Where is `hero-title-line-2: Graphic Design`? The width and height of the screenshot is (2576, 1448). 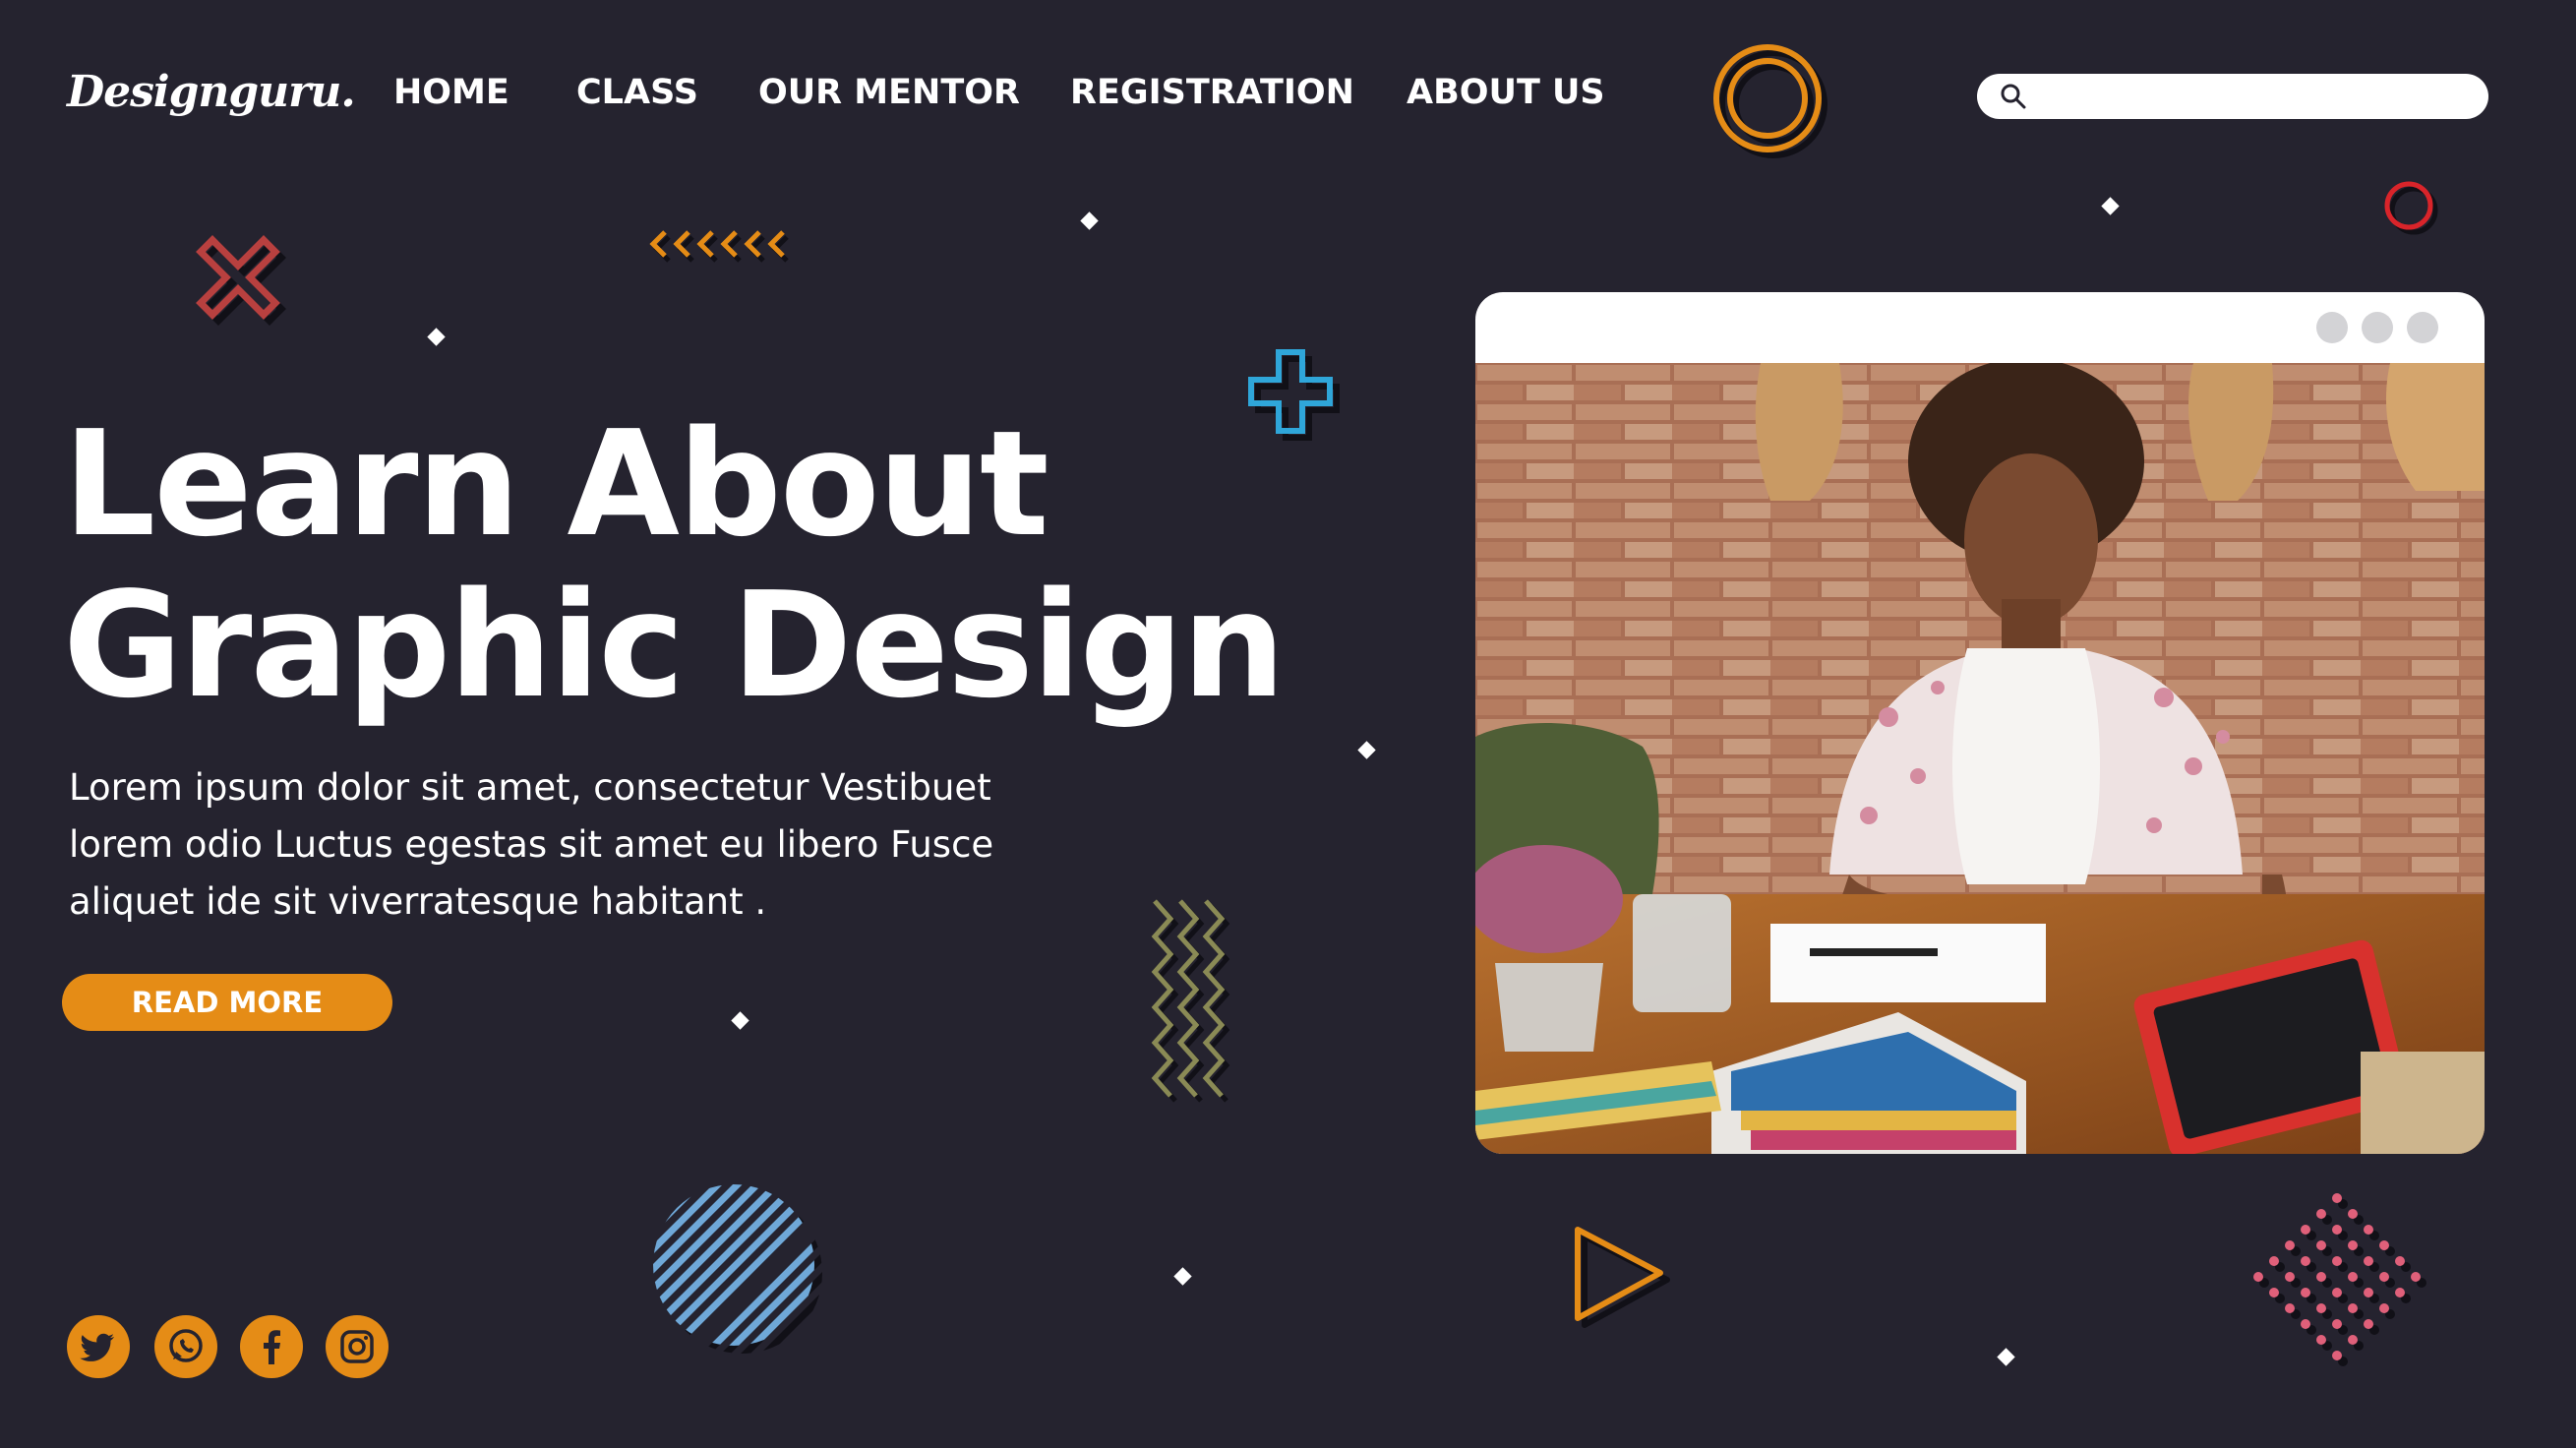
hero-title-line-2: Graphic Design is located at coordinates (675, 645).